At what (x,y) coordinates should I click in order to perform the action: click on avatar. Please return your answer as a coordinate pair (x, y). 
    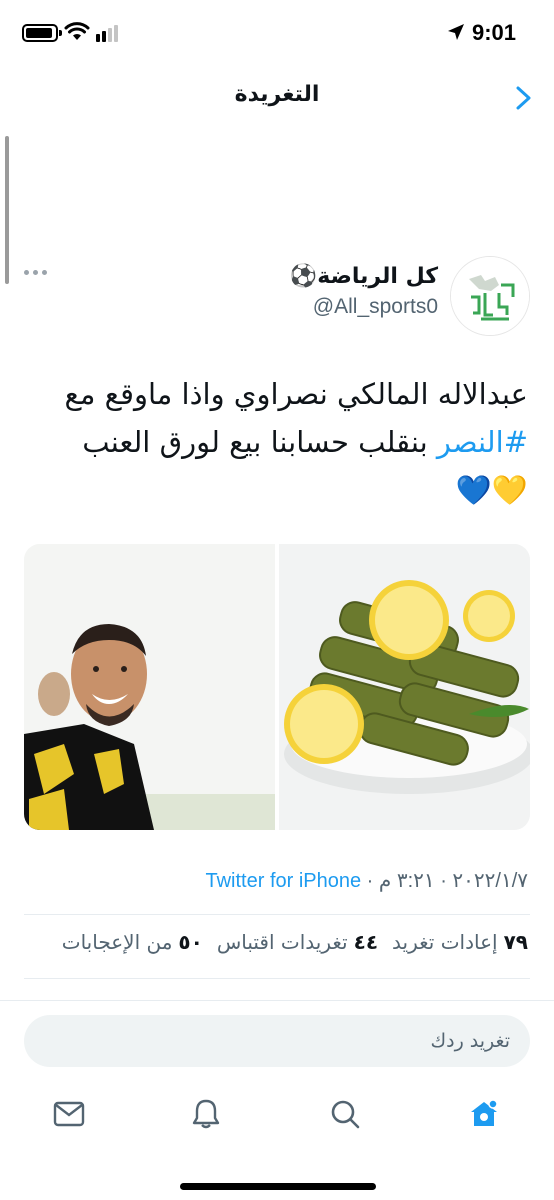
    Looking at the image, I should click on (490, 296).